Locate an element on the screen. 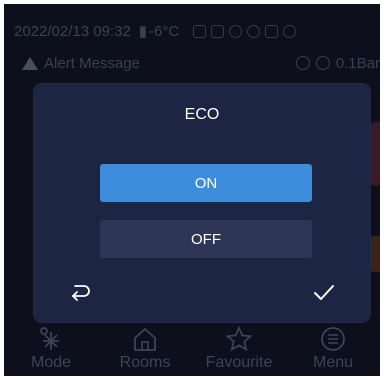  nav-item-favourite: Favourite is located at coordinates (239, 349).